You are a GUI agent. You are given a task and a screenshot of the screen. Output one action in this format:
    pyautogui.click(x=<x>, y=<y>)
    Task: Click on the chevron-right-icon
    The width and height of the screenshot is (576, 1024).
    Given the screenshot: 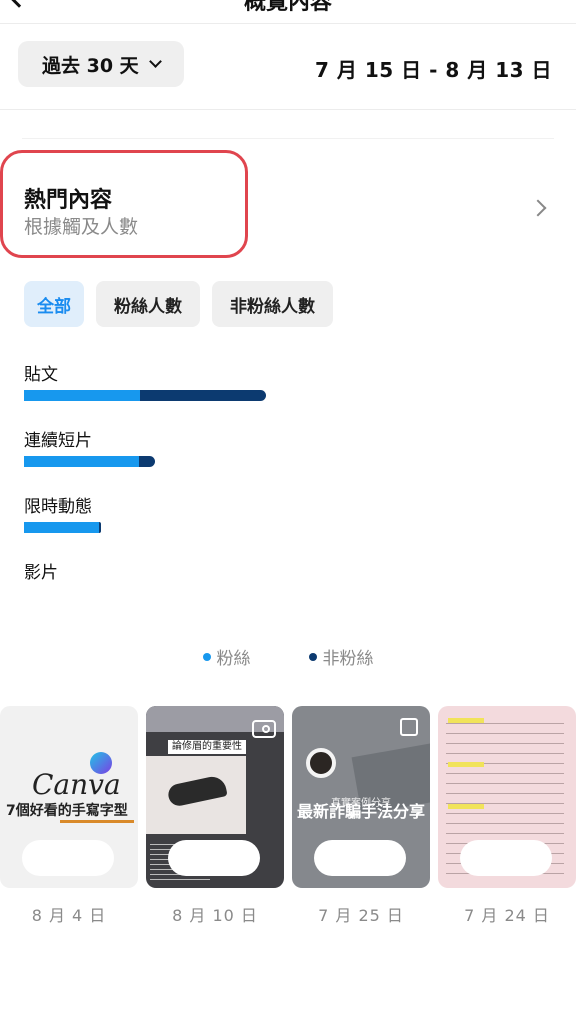 What is the action you would take?
    pyautogui.click(x=538, y=208)
    